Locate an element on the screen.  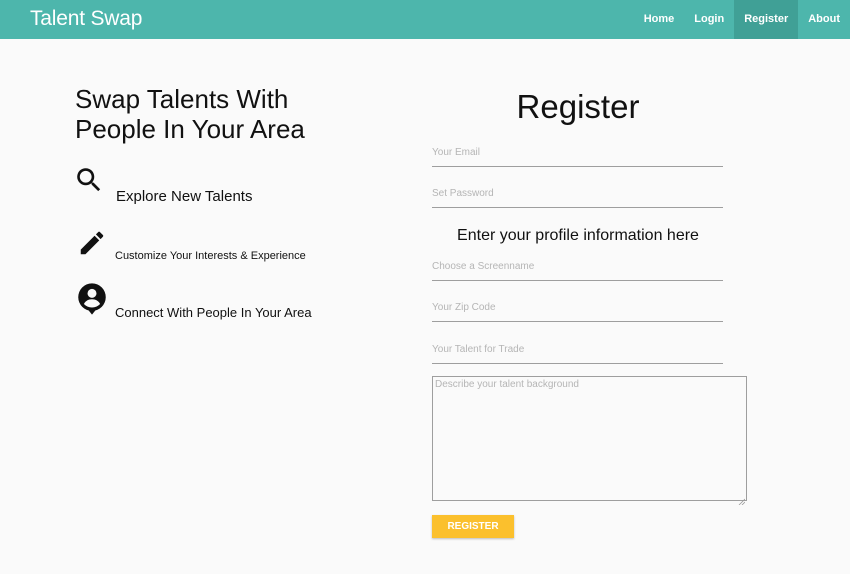
resize-grip-icon is located at coordinates (742, 499).